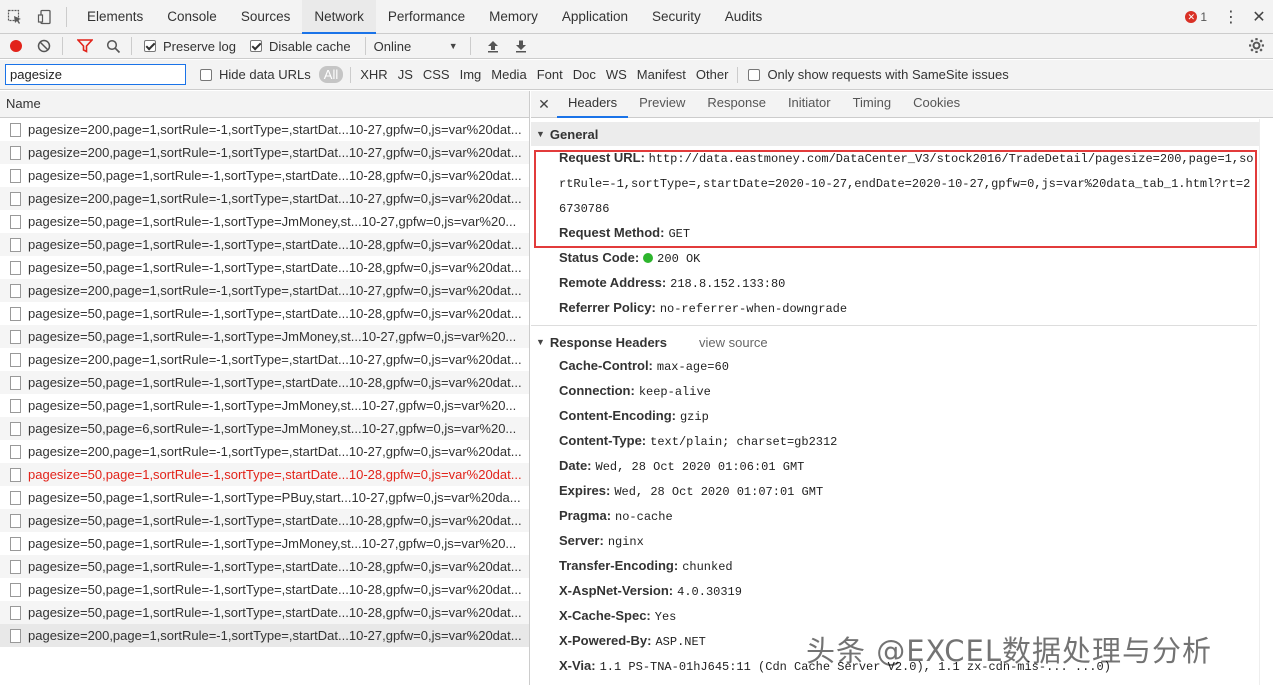 This screenshot has width=1273, height=685. I want to click on tab-application: Application, so click(595, 17).